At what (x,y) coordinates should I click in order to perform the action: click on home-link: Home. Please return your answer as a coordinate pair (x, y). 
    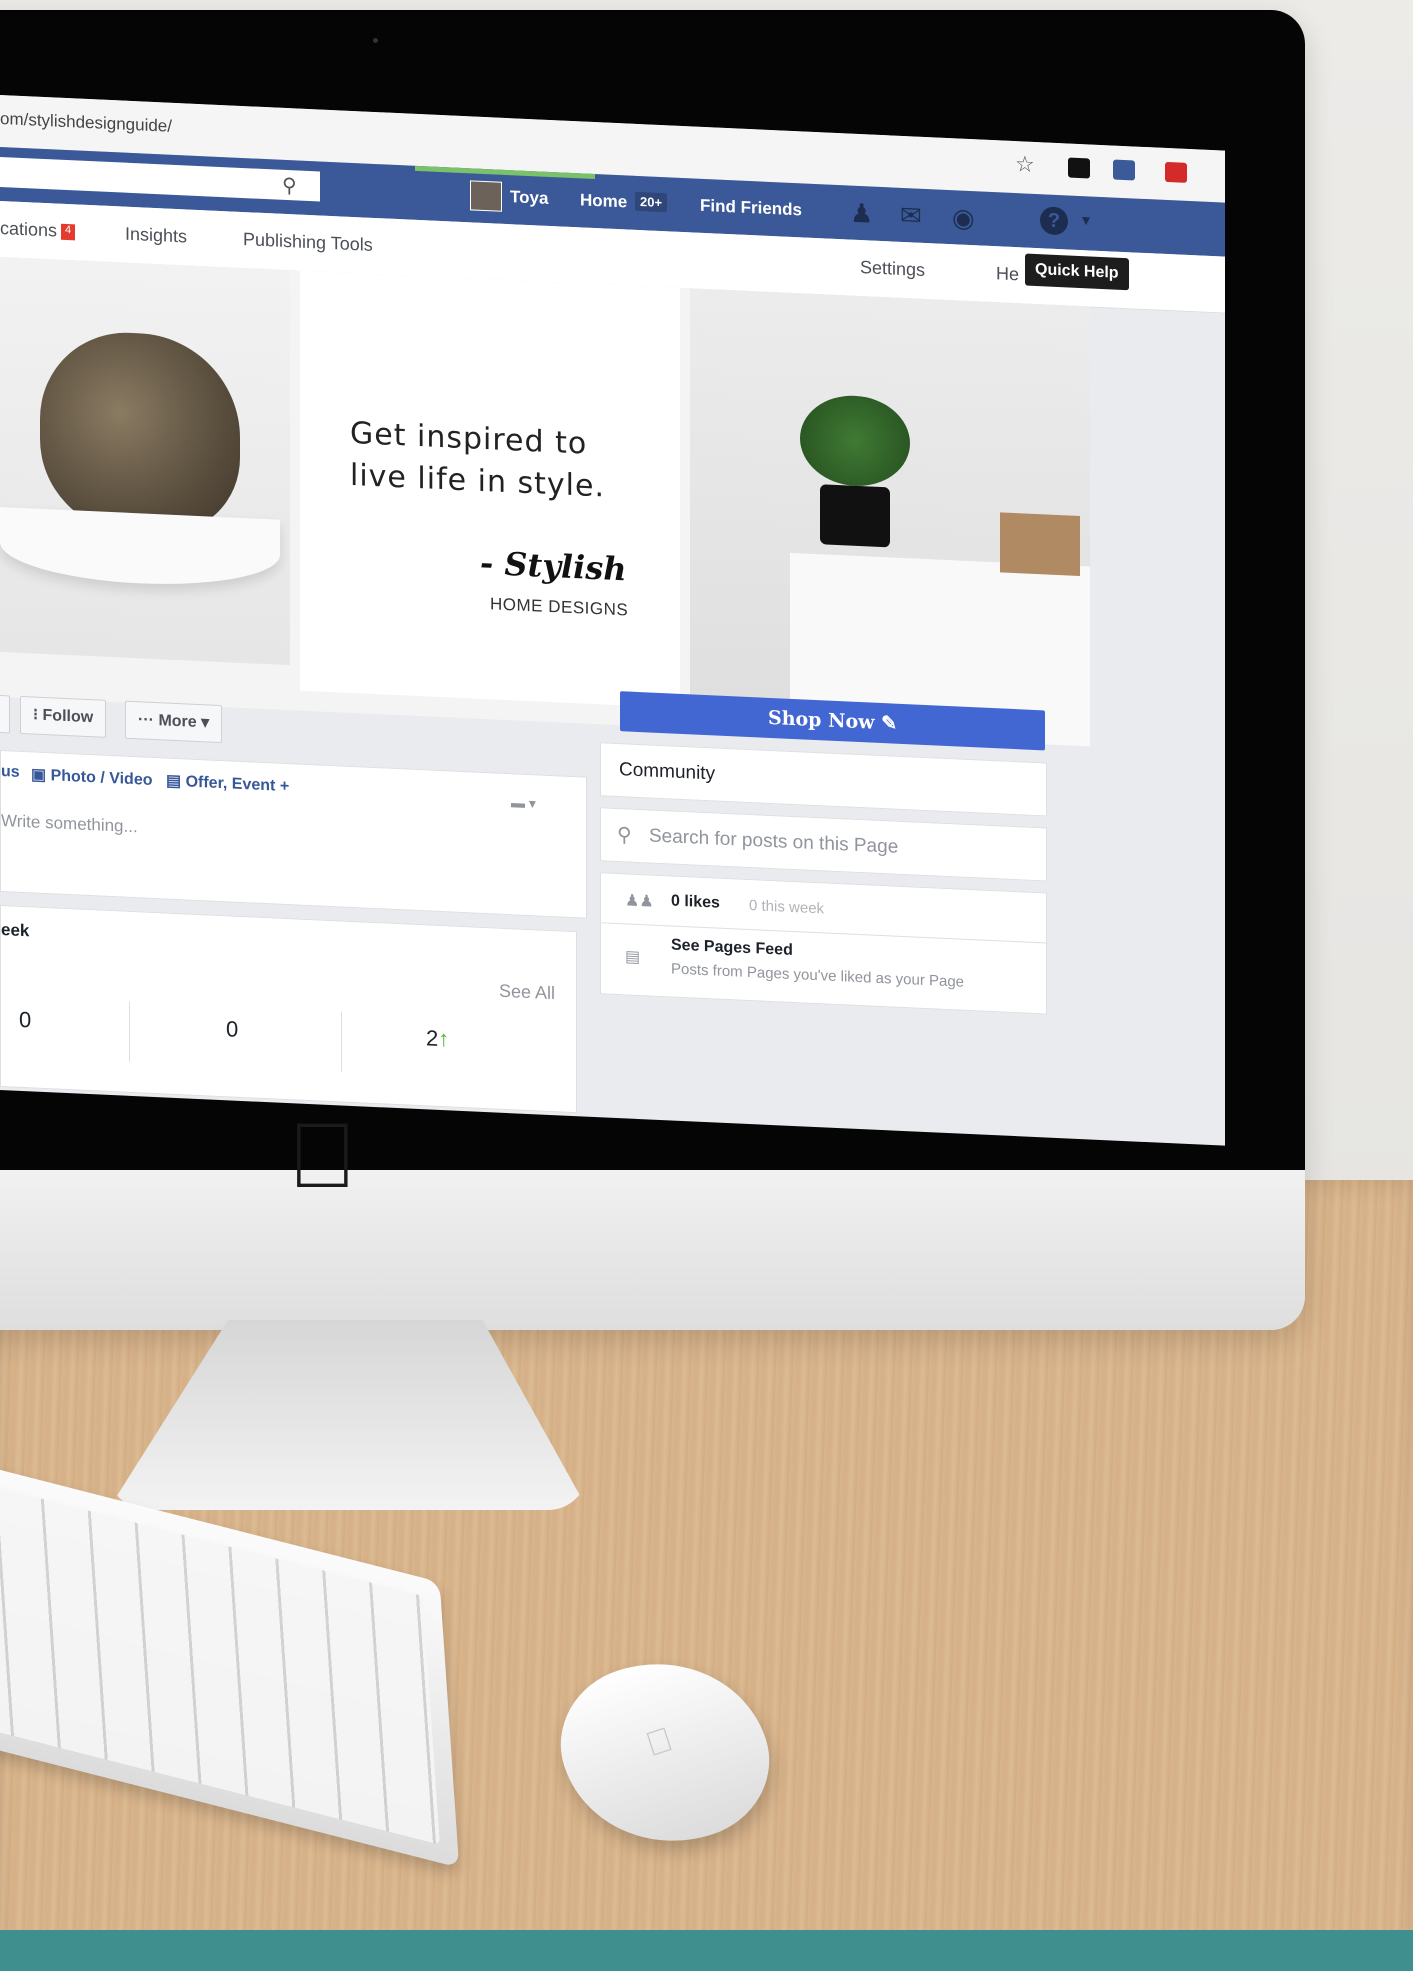
    Looking at the image, I should click on (603, 201).